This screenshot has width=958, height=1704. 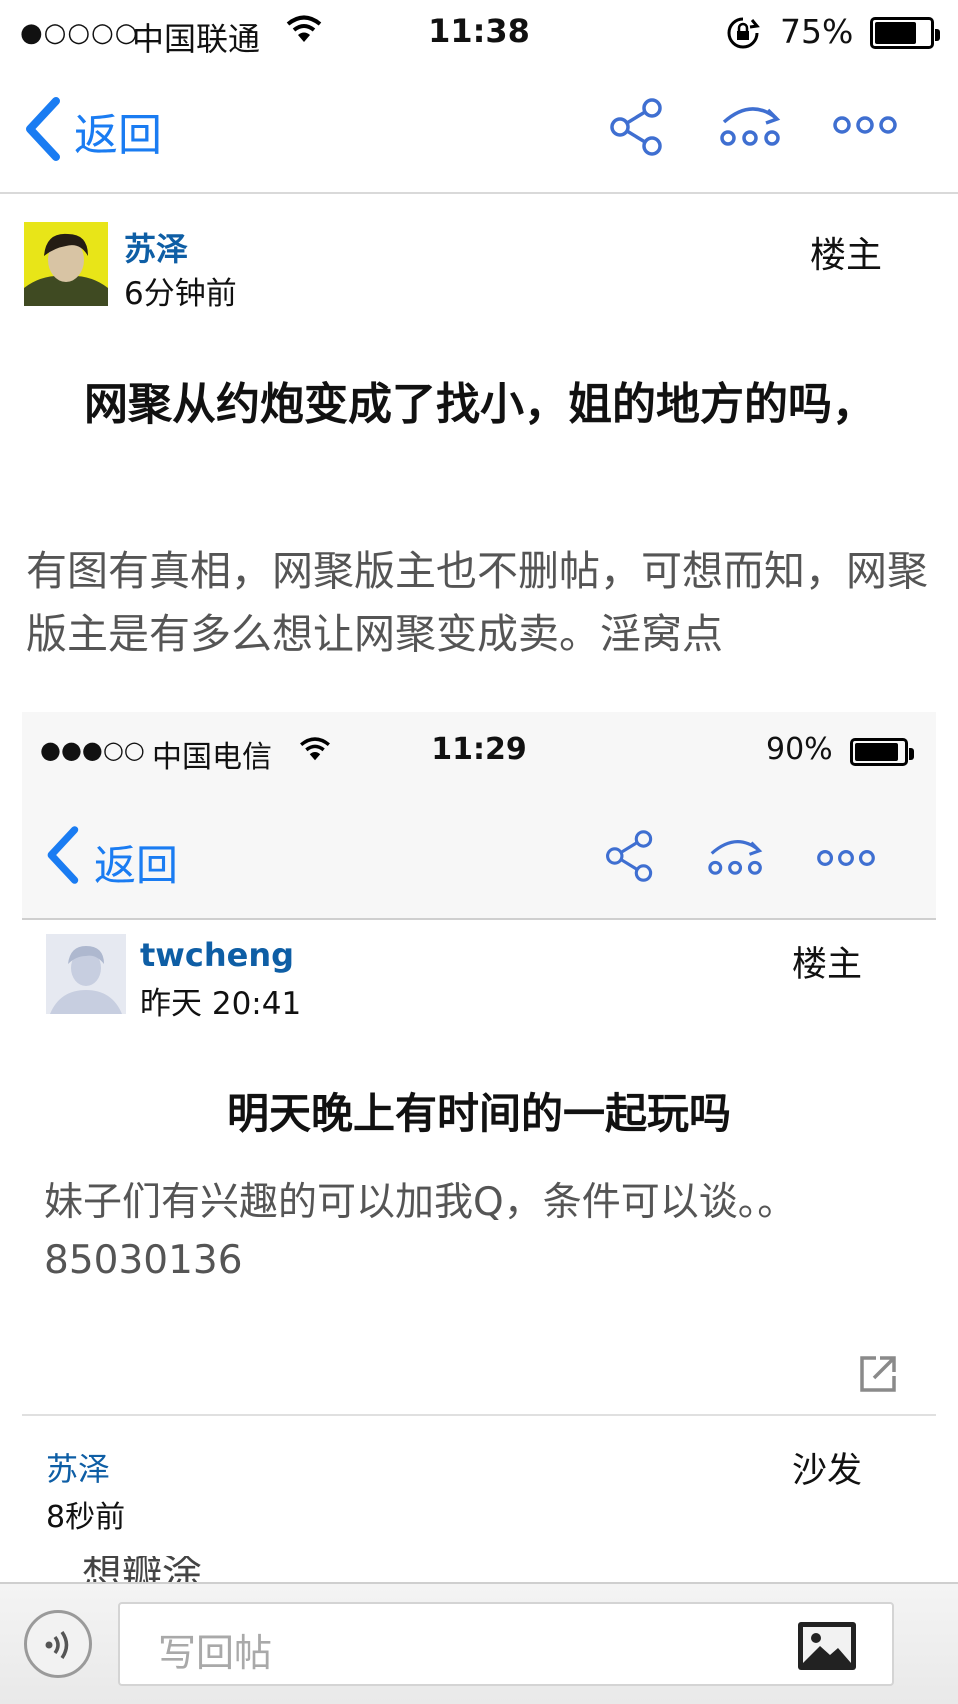 What do you see at coordinates (86, 1517) in the screenshot?
I see `embedded-reply-time: 8秒前` at bounding box center [86, 1517].